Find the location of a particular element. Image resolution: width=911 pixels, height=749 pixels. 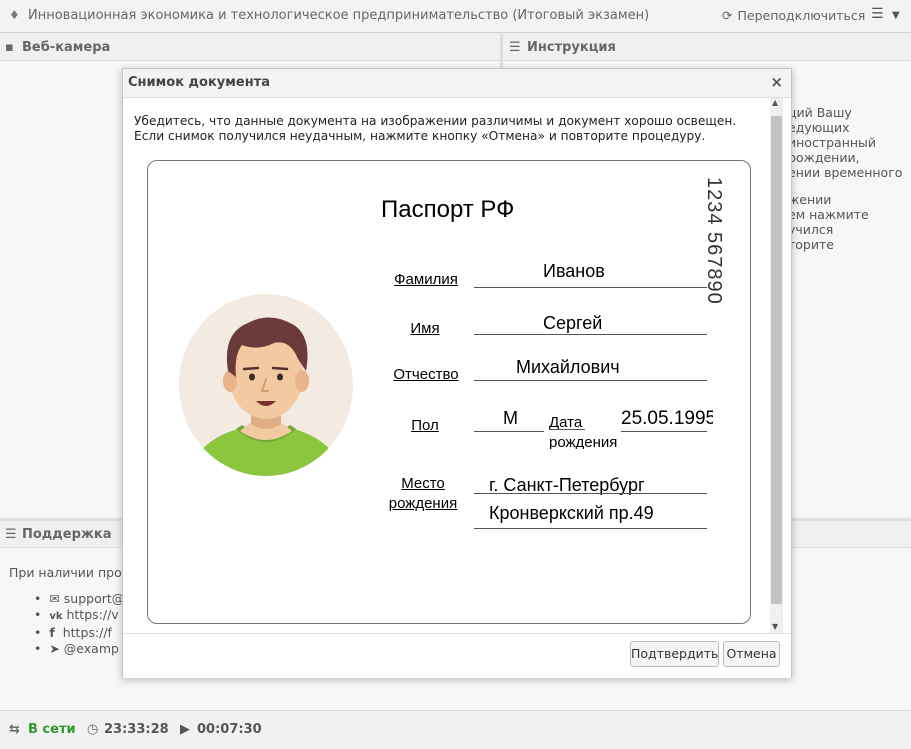

birthplace-line2: Кронверкский пр.49 is located at coordinates (571, 513).